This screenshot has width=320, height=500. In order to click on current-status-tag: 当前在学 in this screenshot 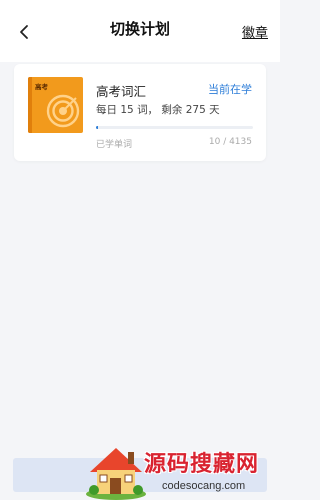, I will do `click(230, 89)`.